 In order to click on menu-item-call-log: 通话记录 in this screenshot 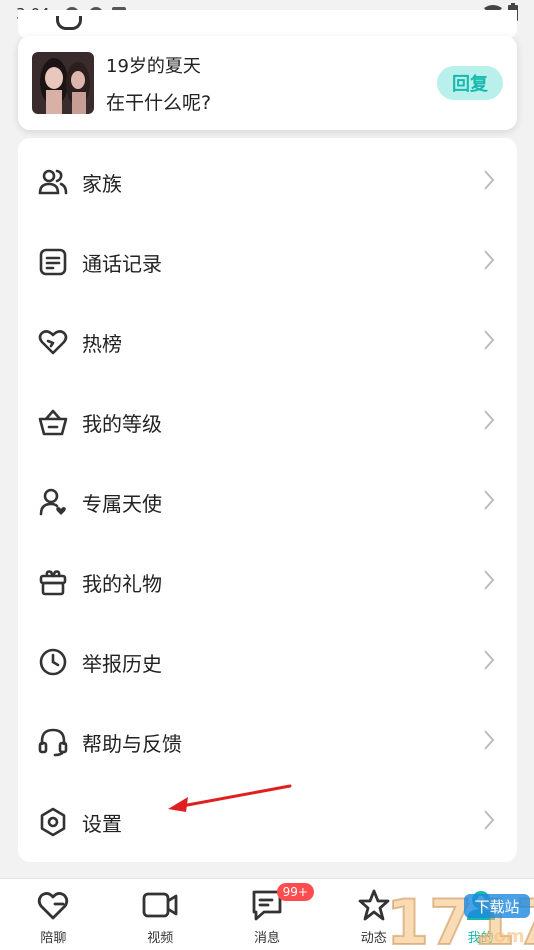, I will do `click(267, 262)`.